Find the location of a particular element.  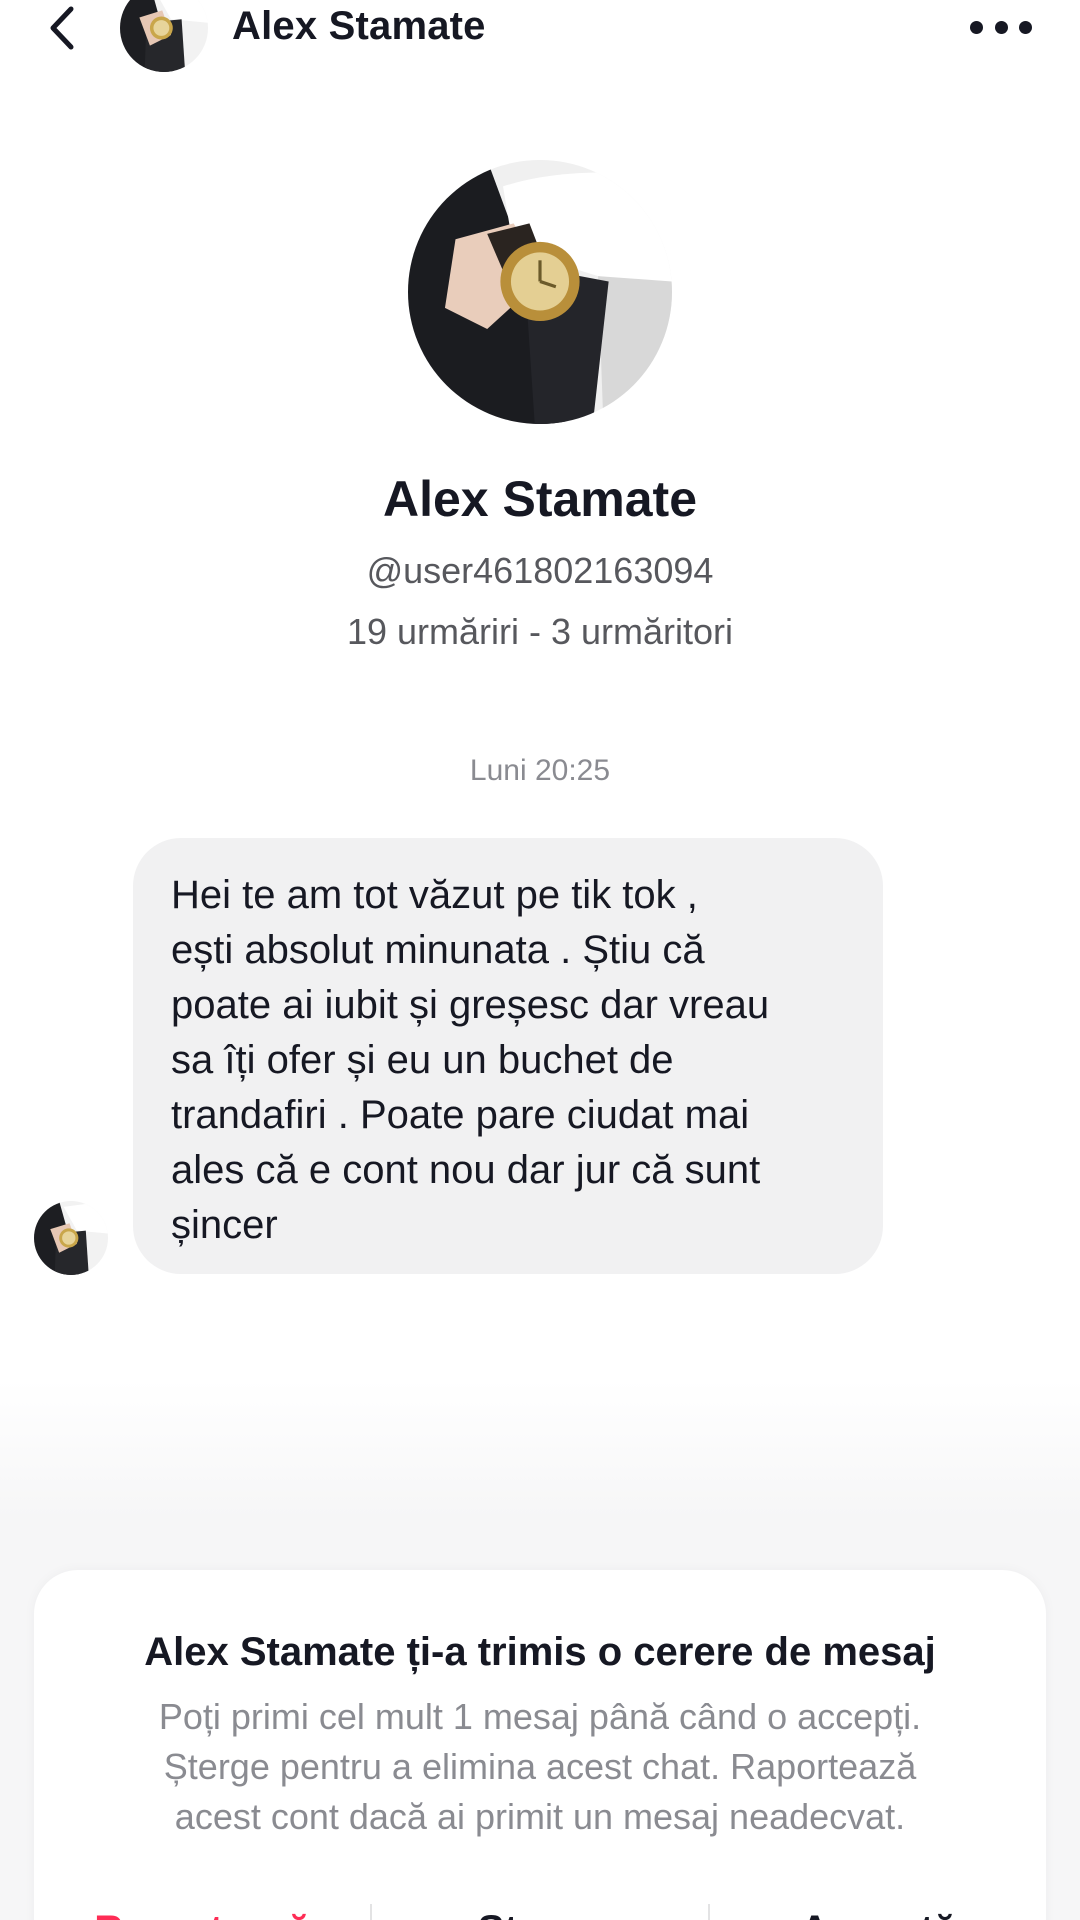

chevron-left-icon is located at coordinates (62, 28).